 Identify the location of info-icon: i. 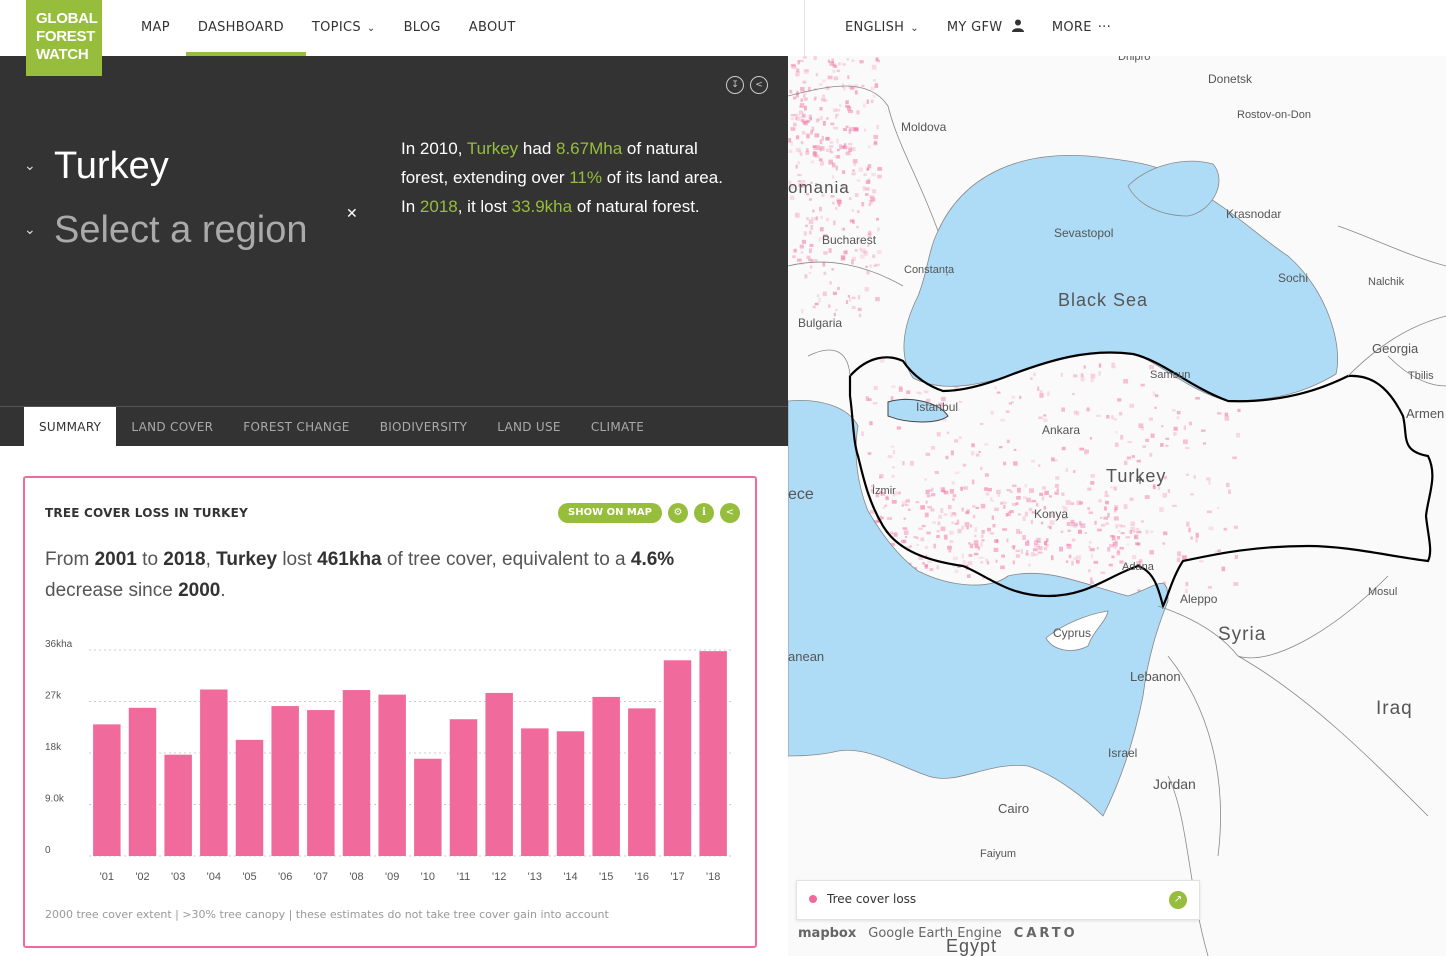
(703, 513).